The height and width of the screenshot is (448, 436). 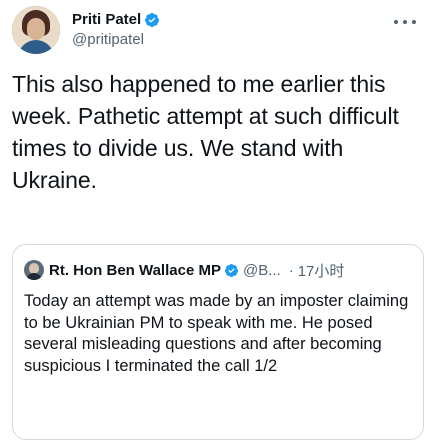 What do you see at coordinates (321, 270) in the screenshot?
I see `quoted-tweet-time: 17小时` at bounding box center [321, 270].